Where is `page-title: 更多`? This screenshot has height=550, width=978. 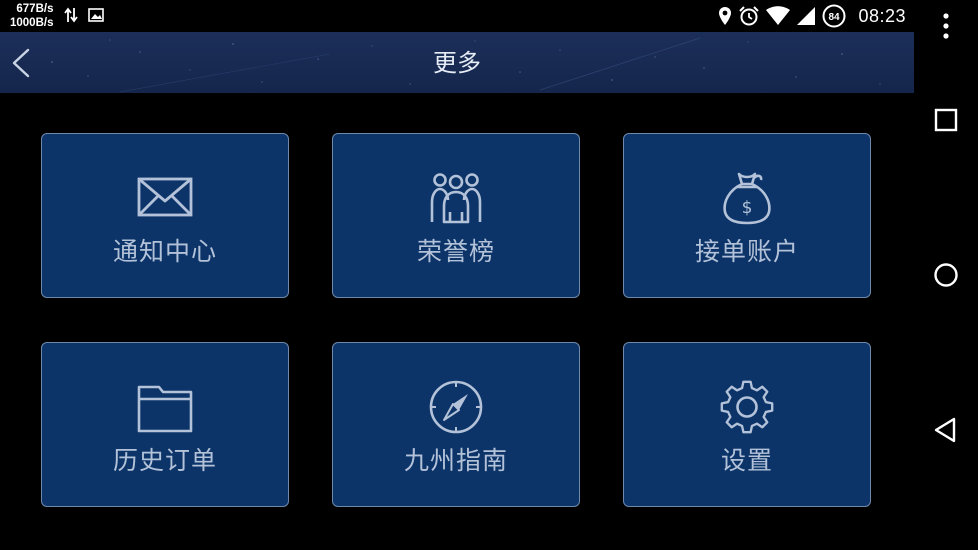 page-title: 更多 is located at coordinates (457, 63).